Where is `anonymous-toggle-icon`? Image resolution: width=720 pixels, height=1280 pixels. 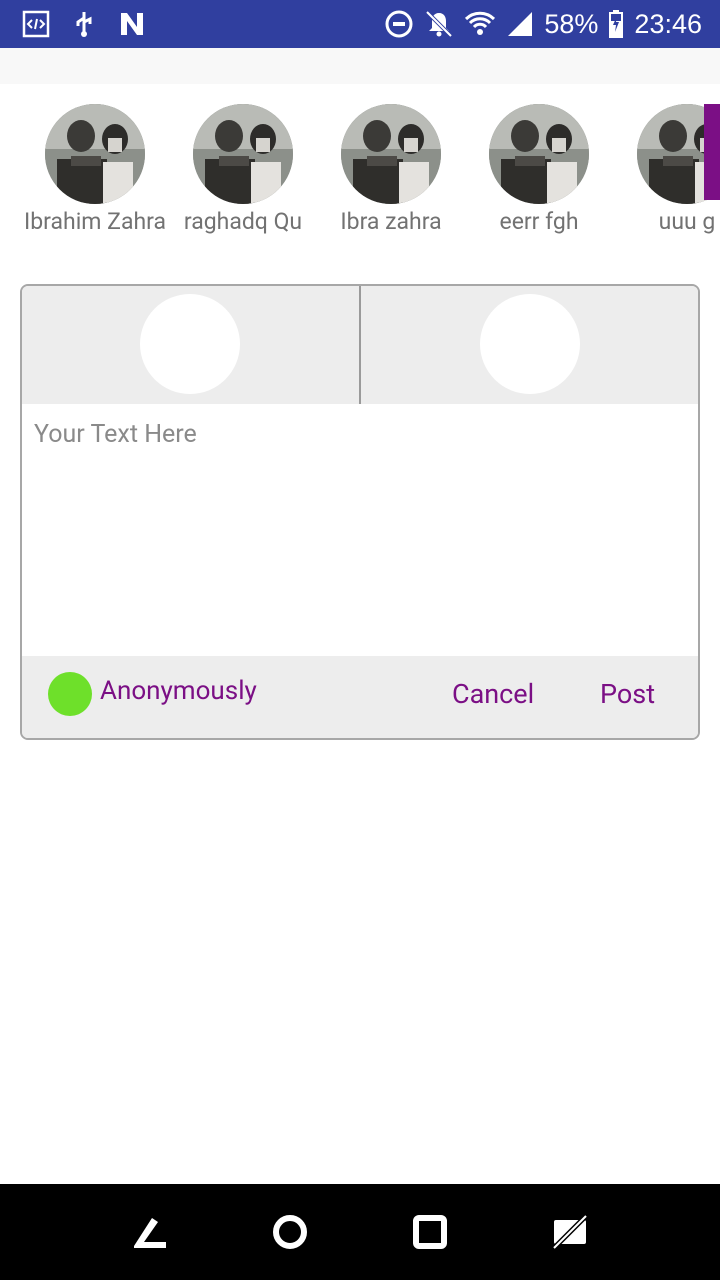 anonymous-toggle-icon is located at coordinates (70, 694).